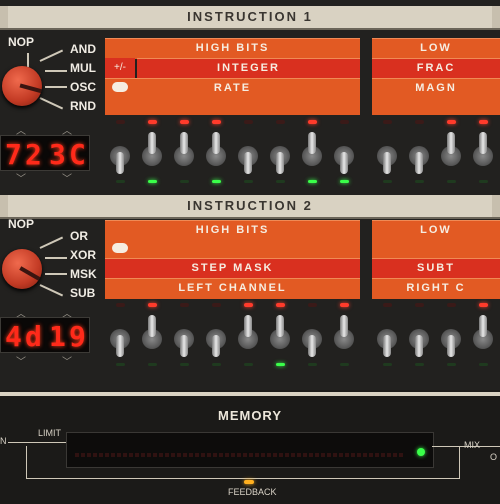 Image resolution: width=500 pixels, height=504 pixels. I want to click on integer-row: INTEGER, so click(248, 68).